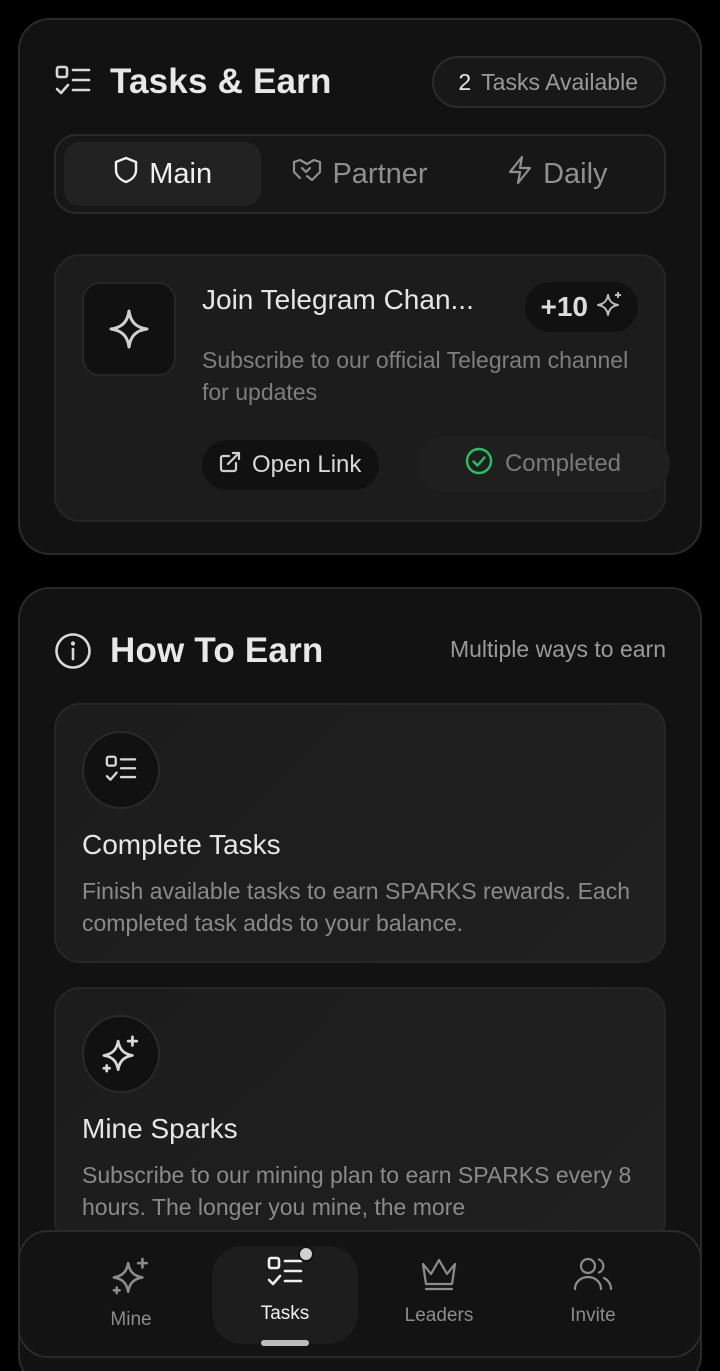  What do you see at coordinates (312, 174) in the screenshot?
I see `handshake-icon` at bounding box center [312, 174].